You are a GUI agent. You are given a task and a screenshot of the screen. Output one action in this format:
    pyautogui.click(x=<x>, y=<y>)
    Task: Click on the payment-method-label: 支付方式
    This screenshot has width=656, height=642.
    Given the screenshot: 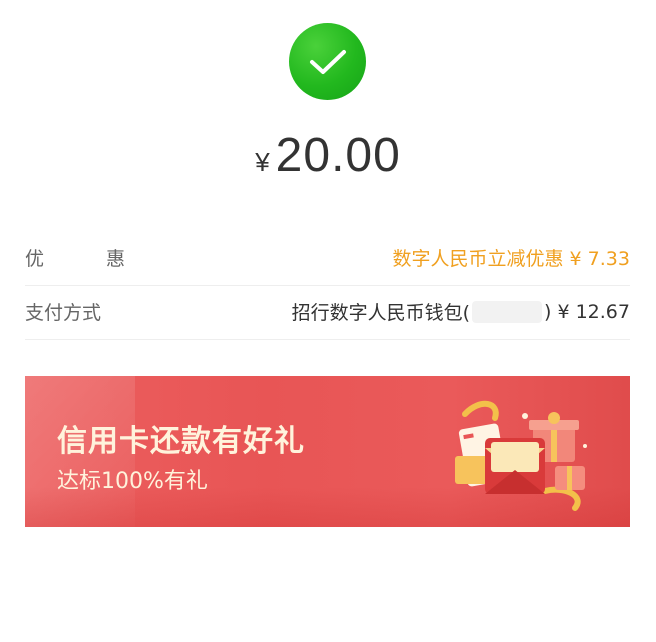 What is the action you would take?
    pyautogui.click(x=63, y=313)
    